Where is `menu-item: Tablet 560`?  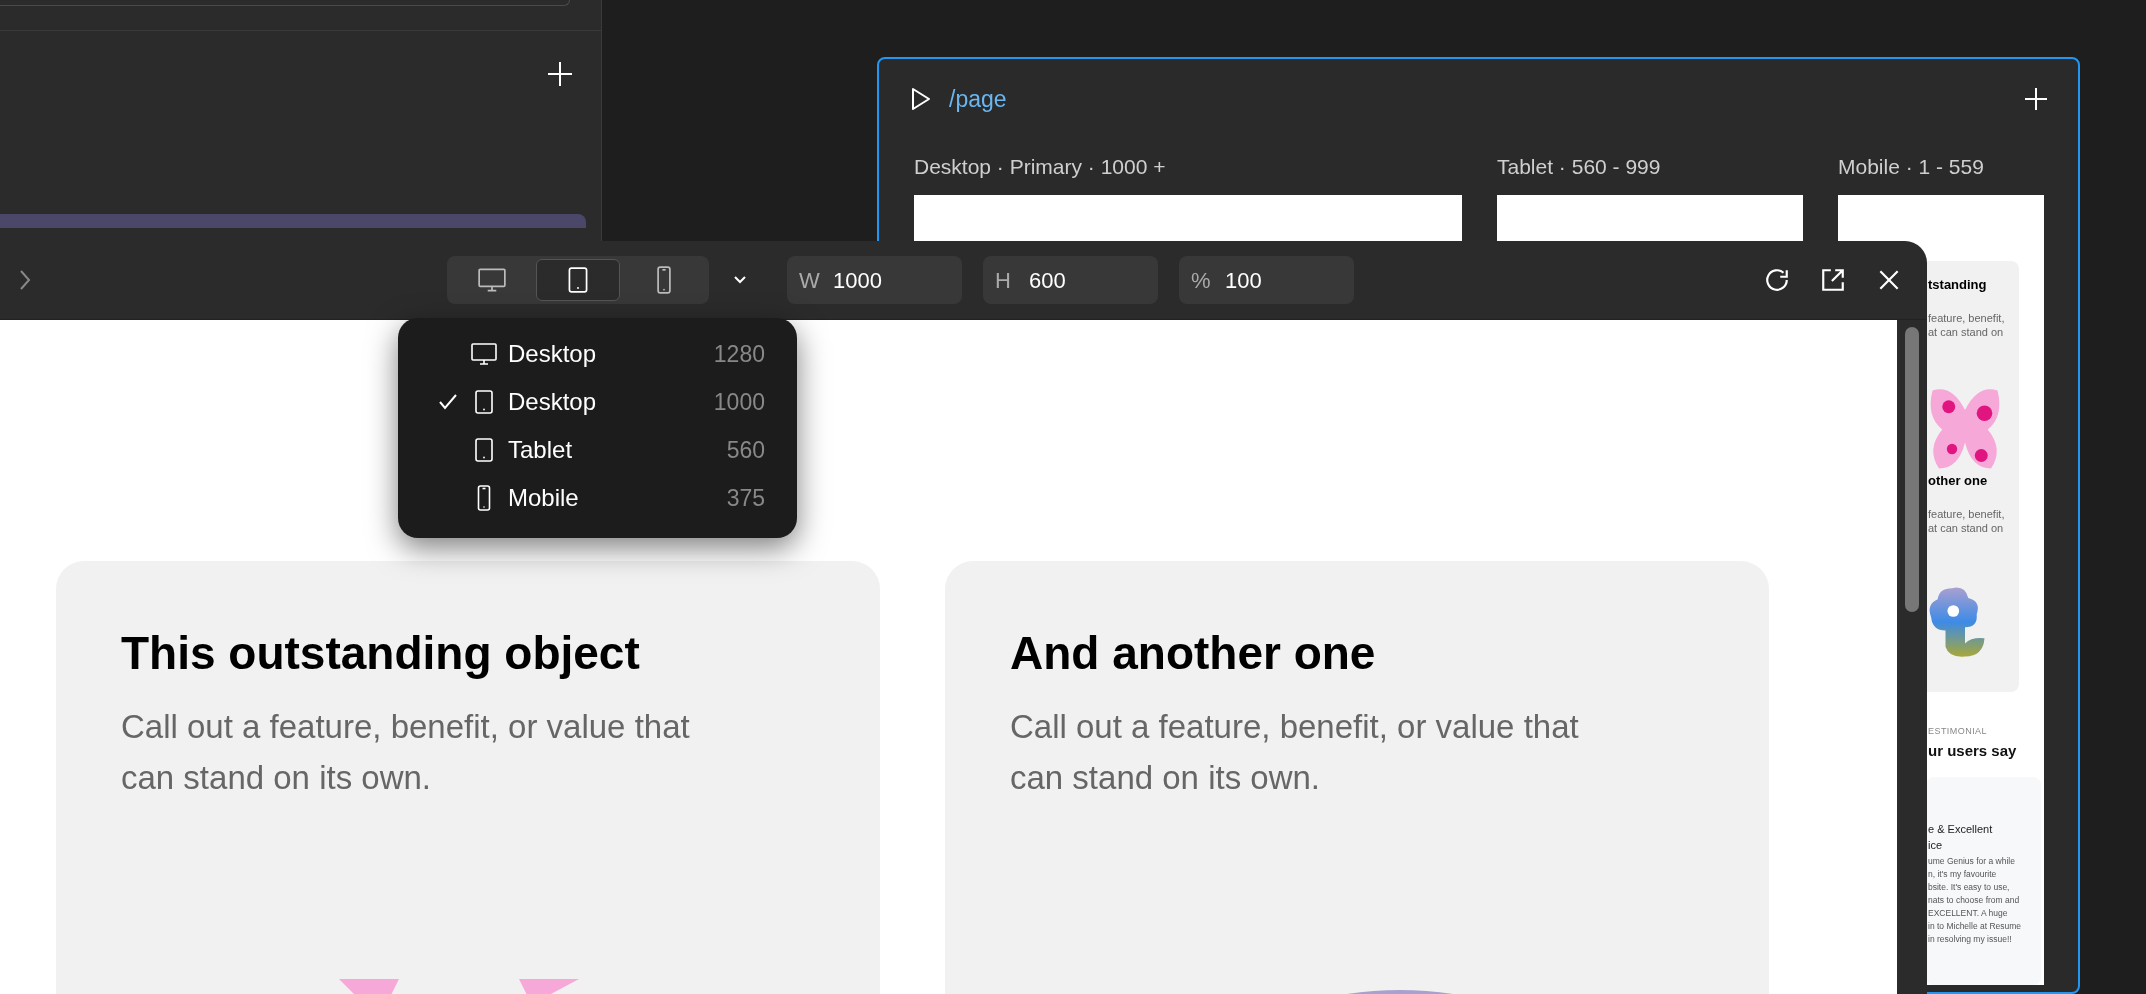 menu-item: Tablet 560 is located at coordinates (597, 450).